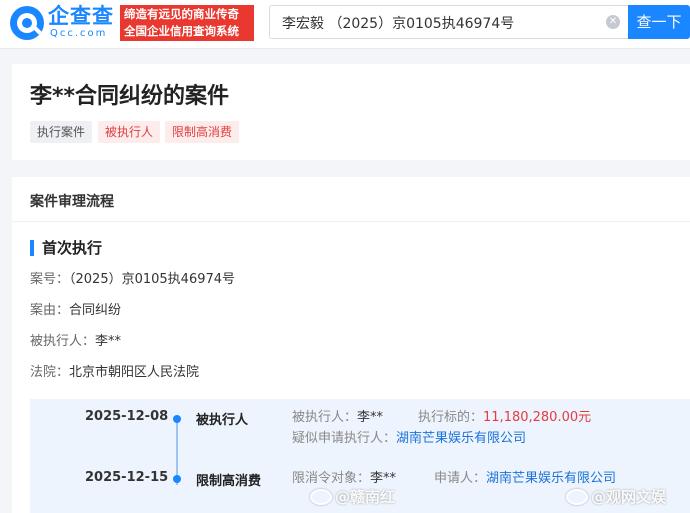 The width and height of the screenshot is (690, 513). I want to click on field-label: 案号：, so click(50, 279).